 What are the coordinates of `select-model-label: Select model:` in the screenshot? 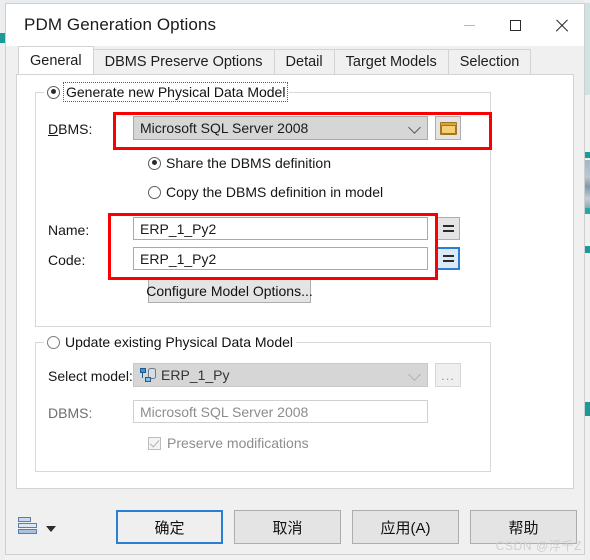 It's located at (90, 376).